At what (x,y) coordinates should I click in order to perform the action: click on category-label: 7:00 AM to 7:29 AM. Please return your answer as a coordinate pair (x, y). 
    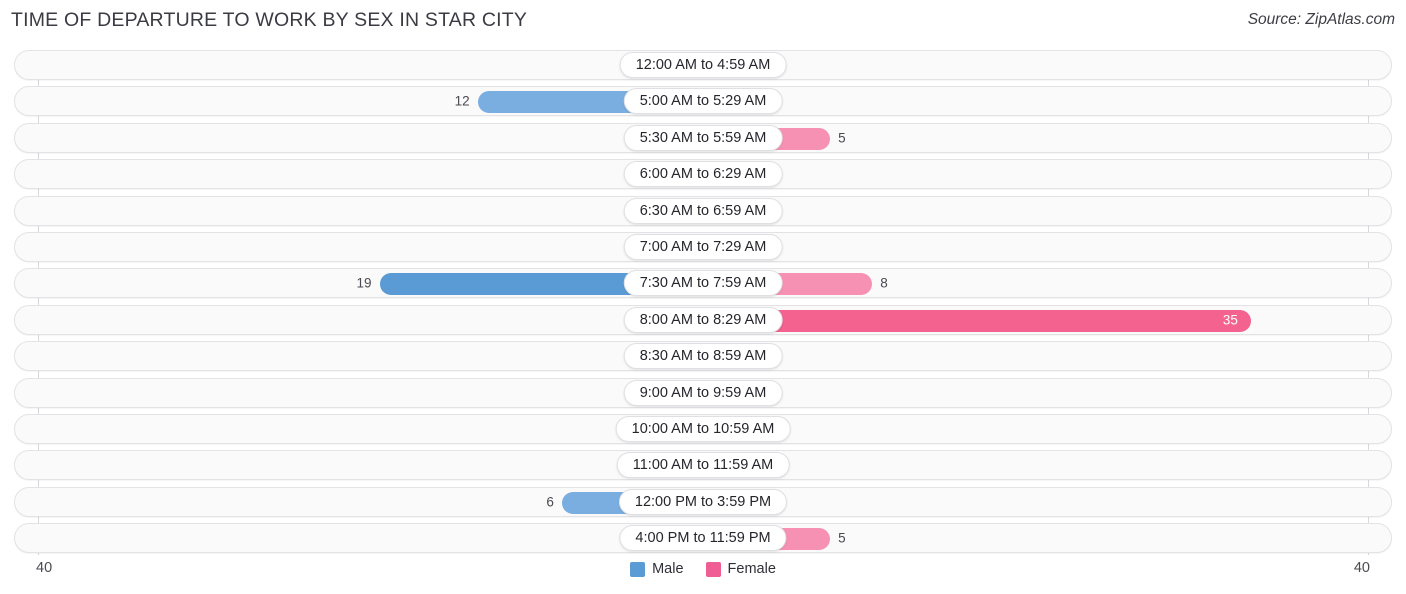
    Looking at the image, I should click on (703, 246).